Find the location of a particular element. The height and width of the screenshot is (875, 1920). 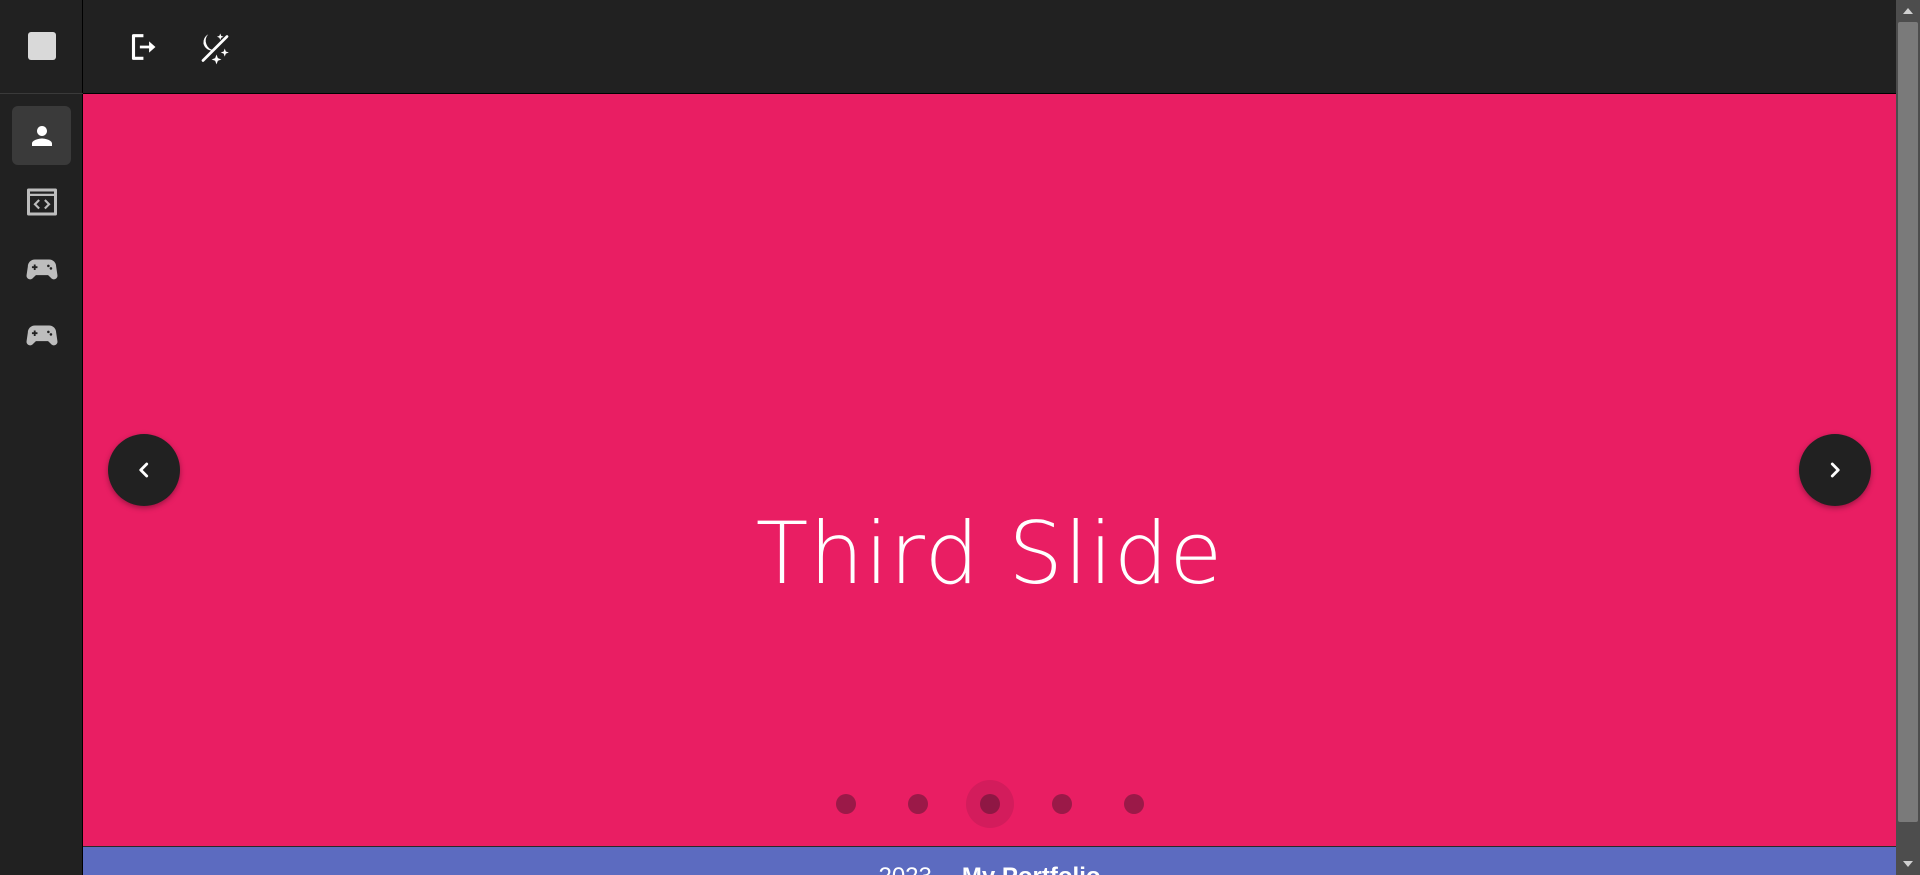

rail-item-web-projects is located at coordinates (41, 201).